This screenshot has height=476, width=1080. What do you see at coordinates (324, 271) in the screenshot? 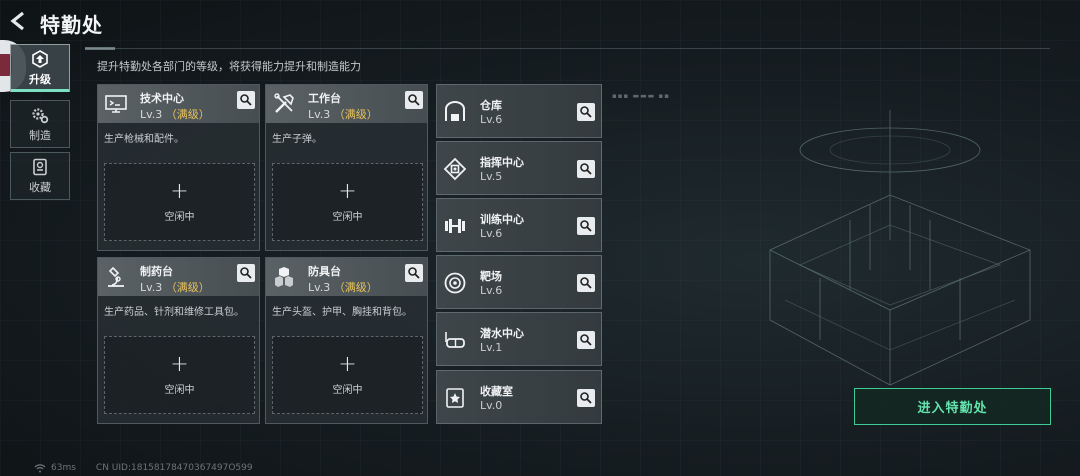
I see `dept-name: 防具台` at bounding box center [324, 271].